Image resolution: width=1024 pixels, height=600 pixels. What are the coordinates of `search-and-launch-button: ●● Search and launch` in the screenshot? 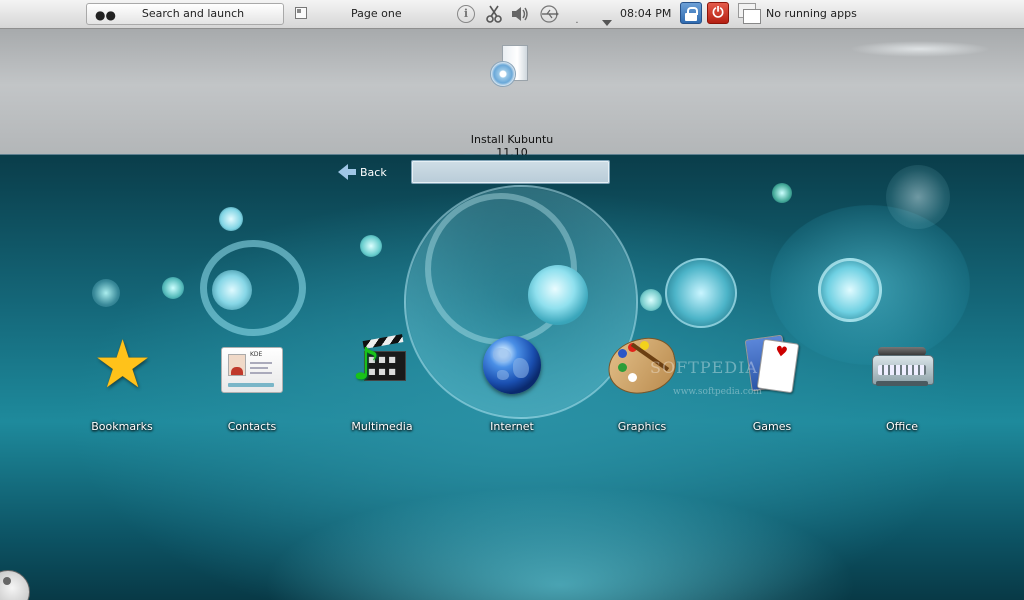 It's located at (185, 14).